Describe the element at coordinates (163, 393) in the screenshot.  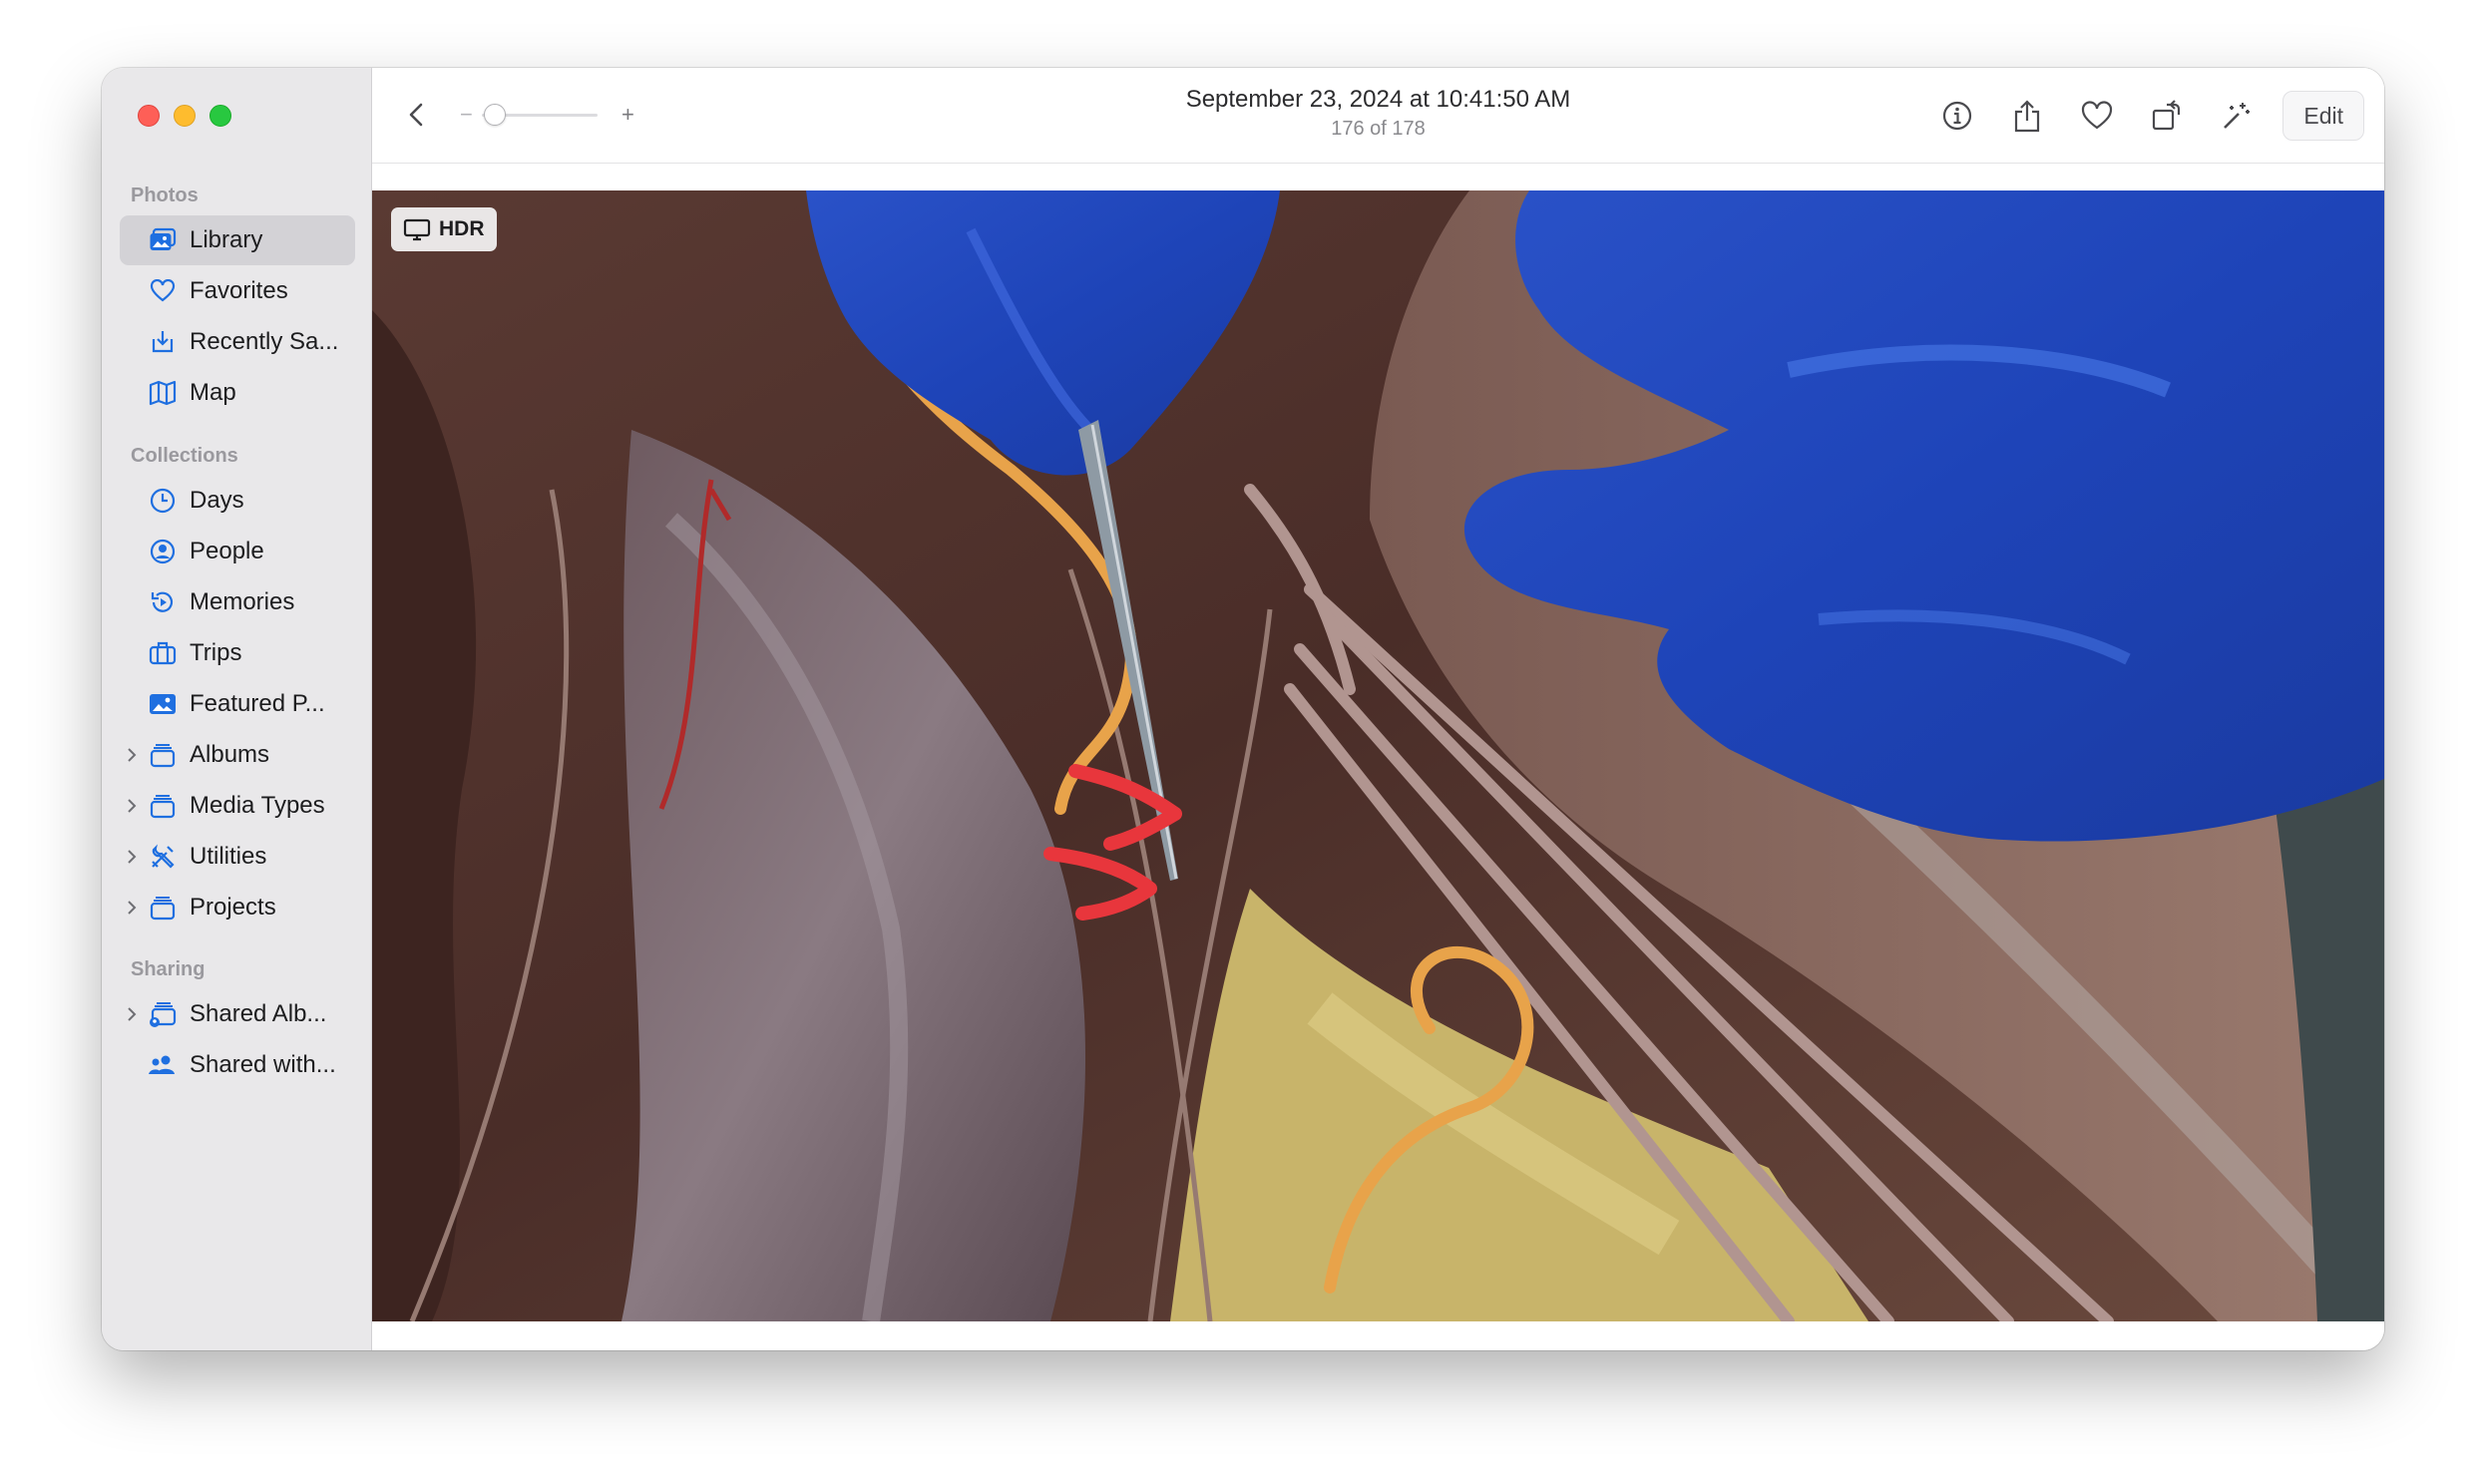
I see `map-icon` at that location.